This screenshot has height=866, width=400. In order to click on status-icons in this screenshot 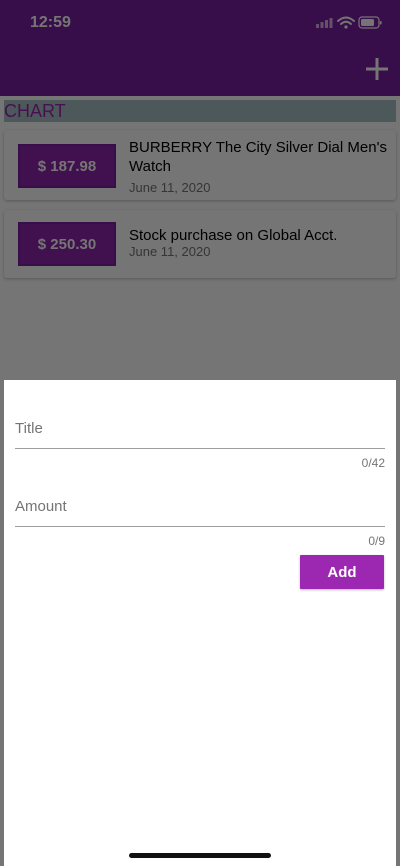, I will do `click(349, 23)`.